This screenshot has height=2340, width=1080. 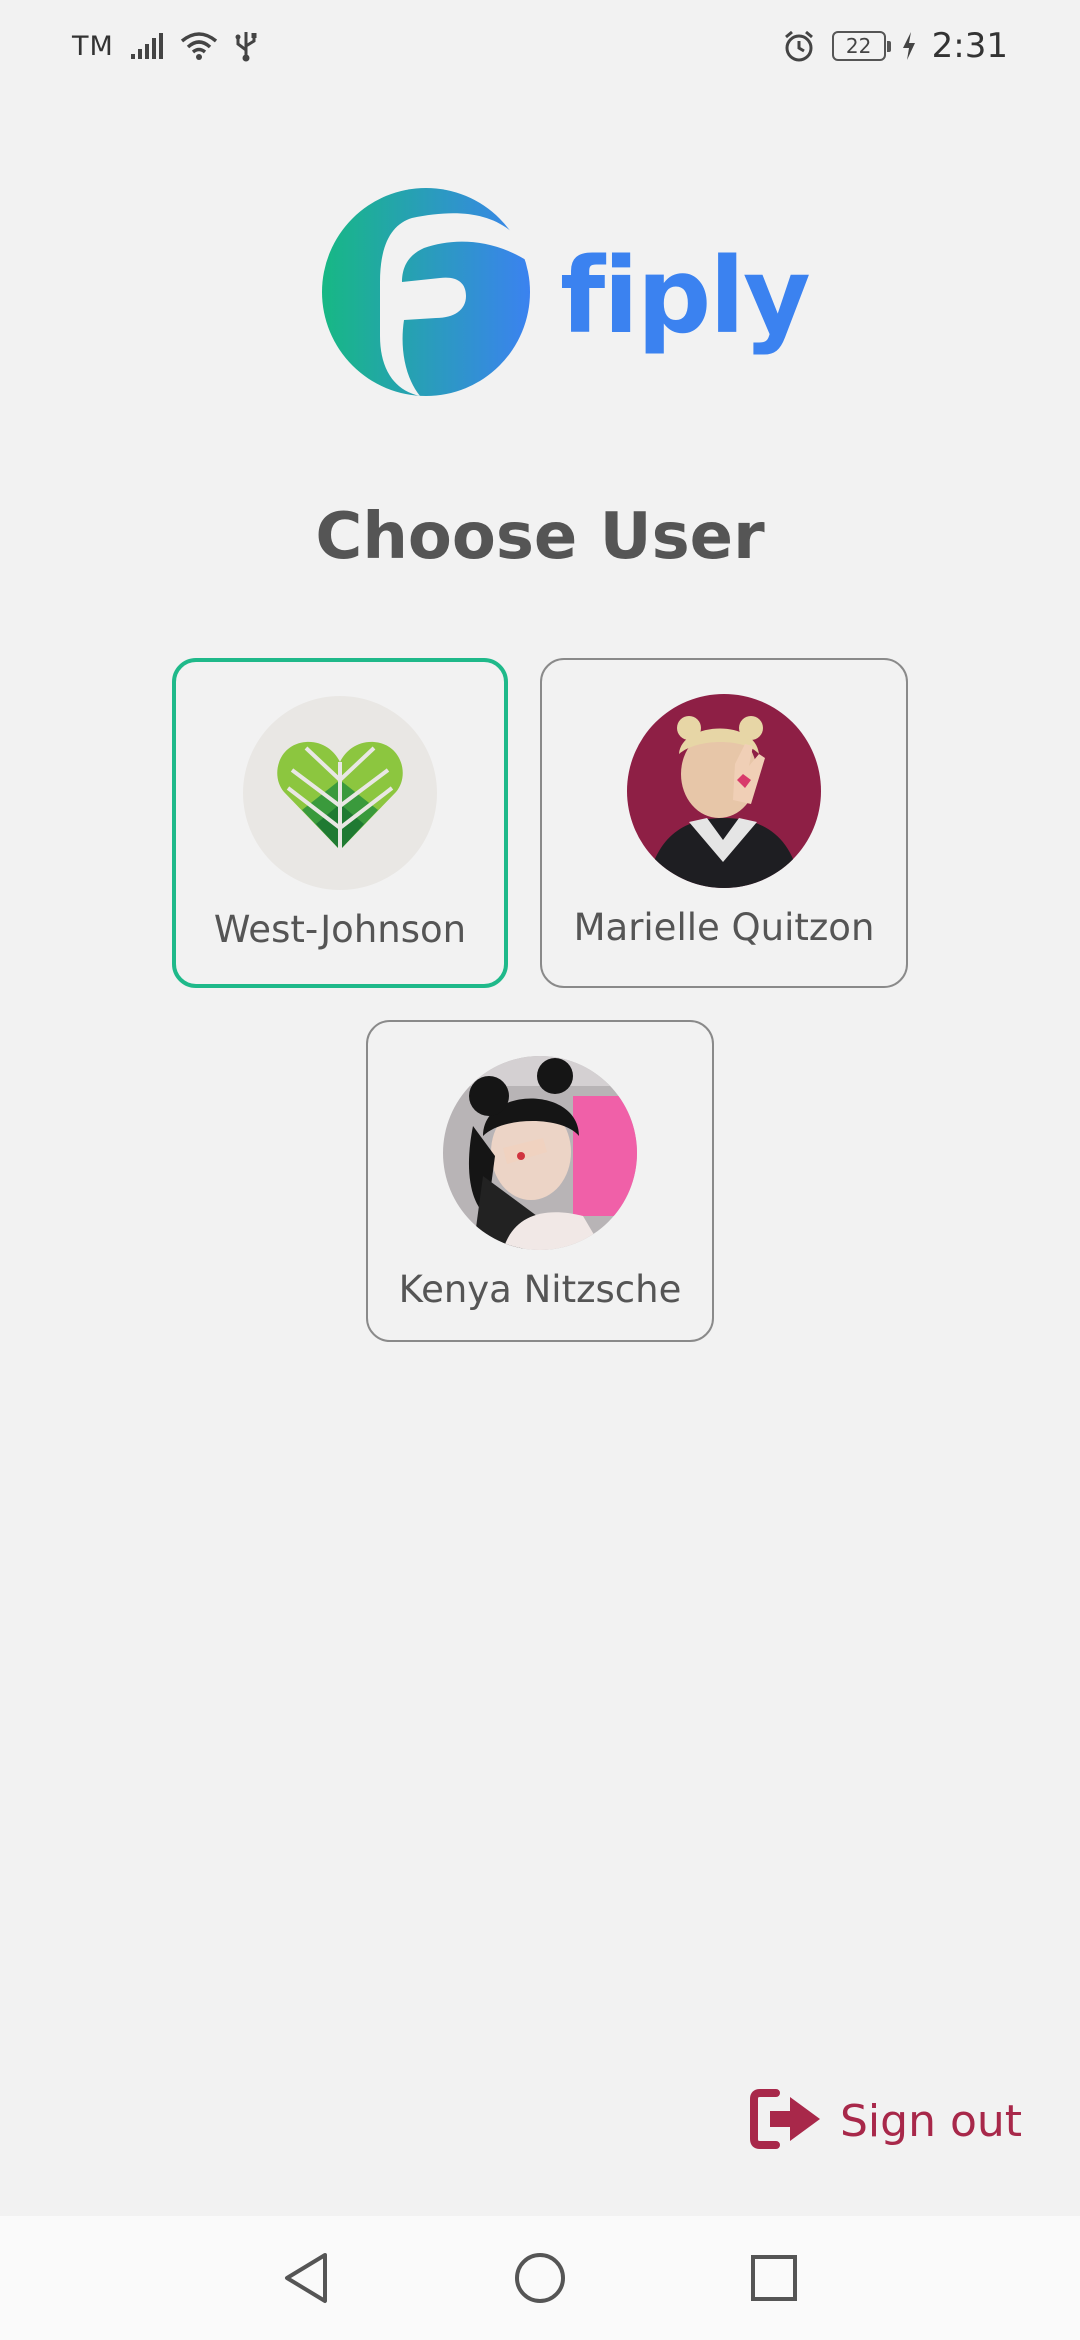 I want to click on system-nav-bar, so click(x=540, y=2278).